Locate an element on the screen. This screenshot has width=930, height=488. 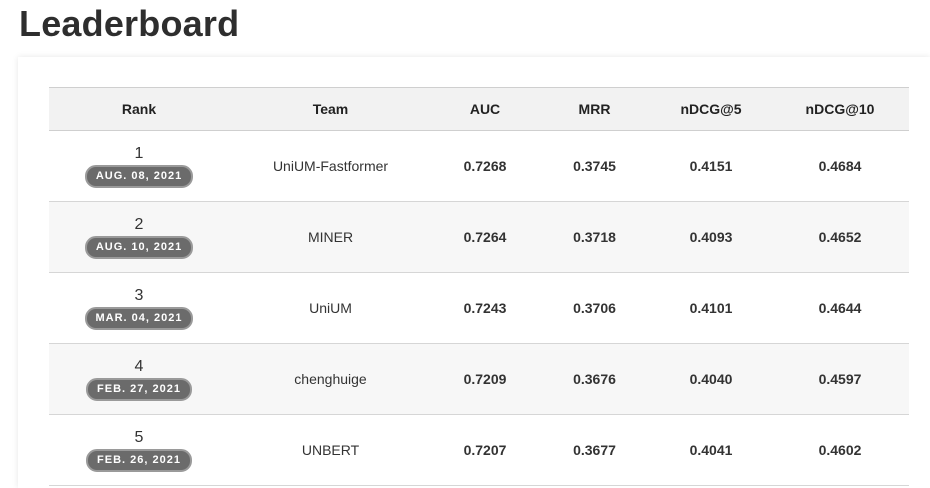
ndcg5-value: 0.4040 is located at coordinates (711, 379).